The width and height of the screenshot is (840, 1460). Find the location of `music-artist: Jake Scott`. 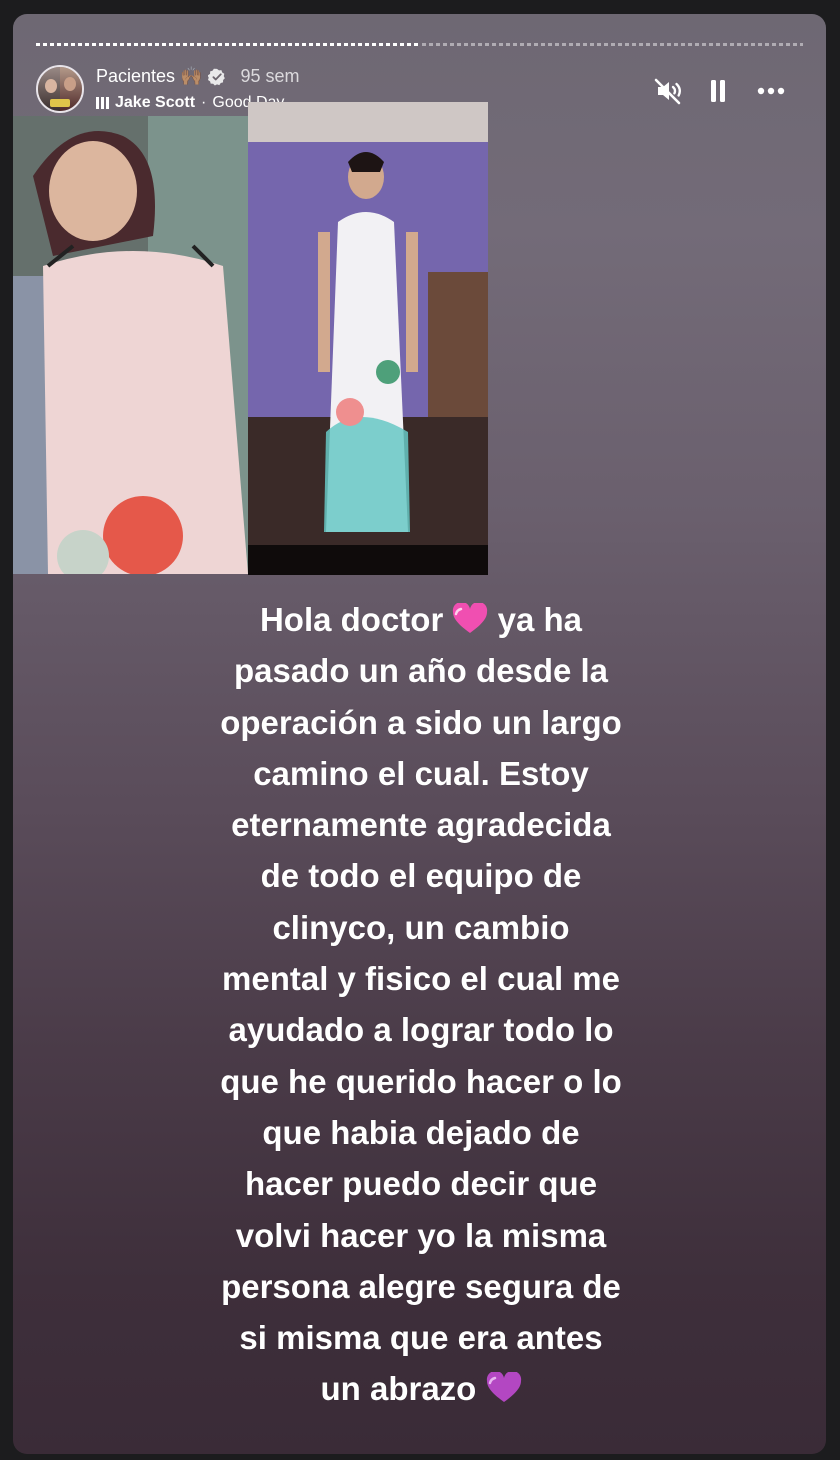

music-artist: Jake Scott is located at coordinates (155, 102).